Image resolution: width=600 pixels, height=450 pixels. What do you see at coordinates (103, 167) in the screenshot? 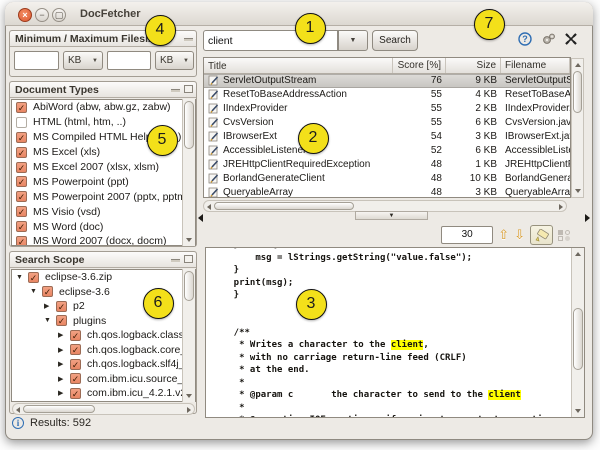
I see `document-type-item: ✓ MS Excel 2007 (xlsx, xlsm)` at bounding box center [103, 167].